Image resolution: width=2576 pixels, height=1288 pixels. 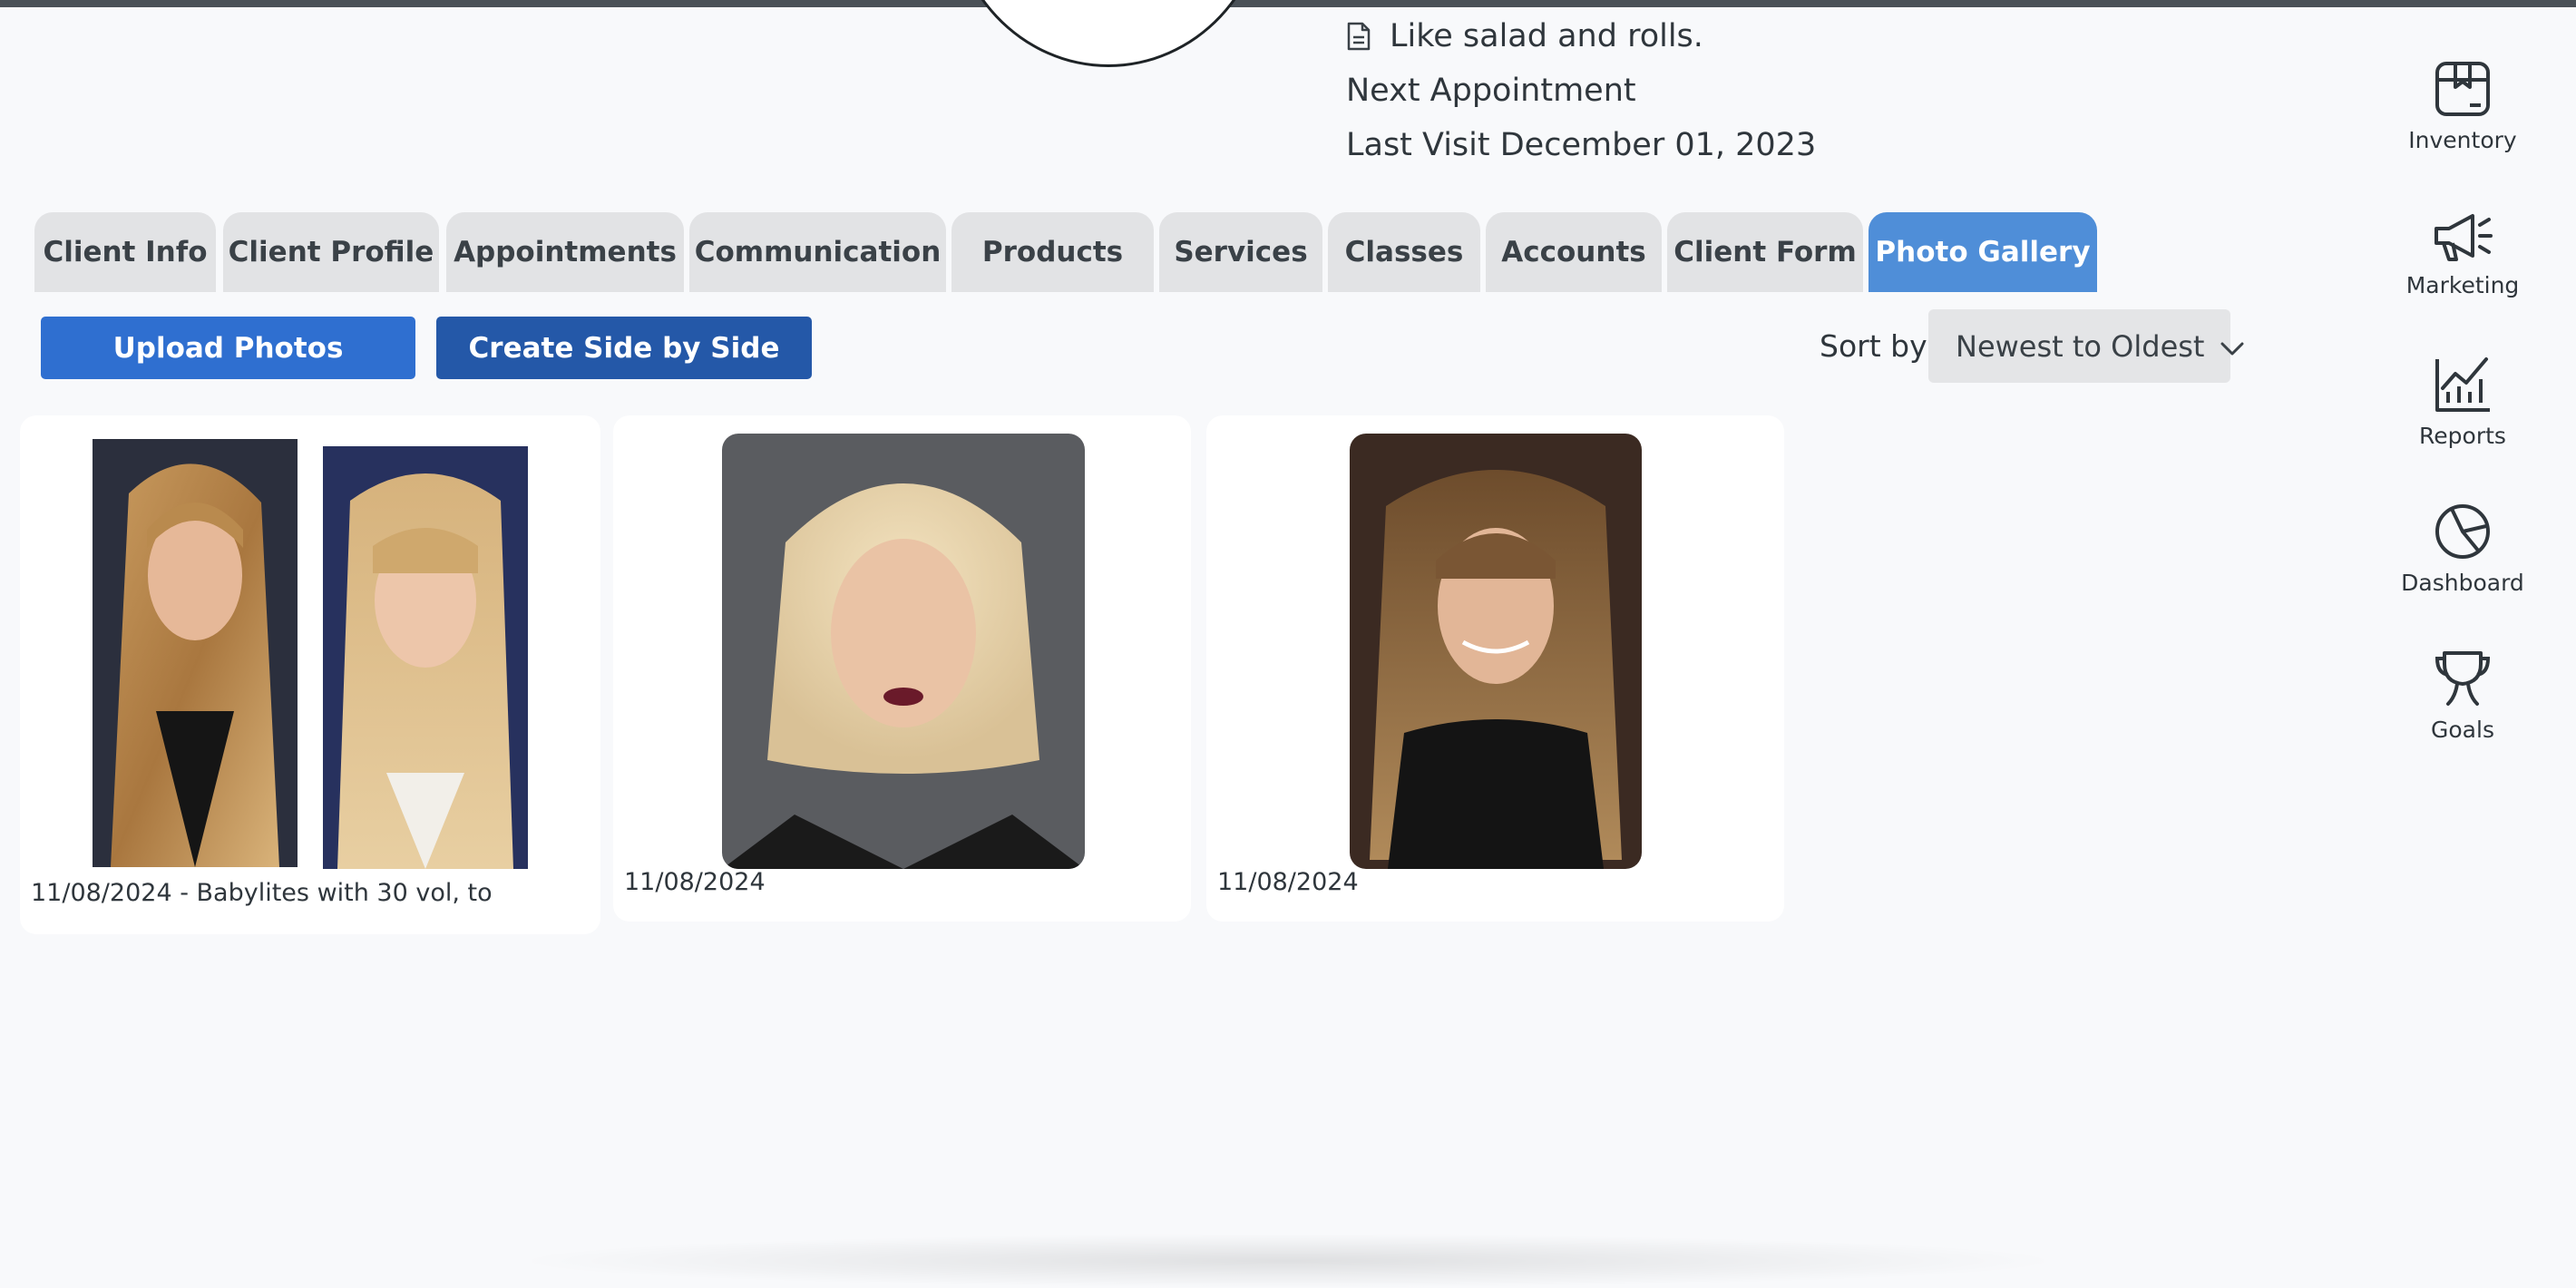 What do you see at coordinates (565, 252) in the screenshot?
I see `tab-appointments: Appointments` at bounding box center [565, 252].